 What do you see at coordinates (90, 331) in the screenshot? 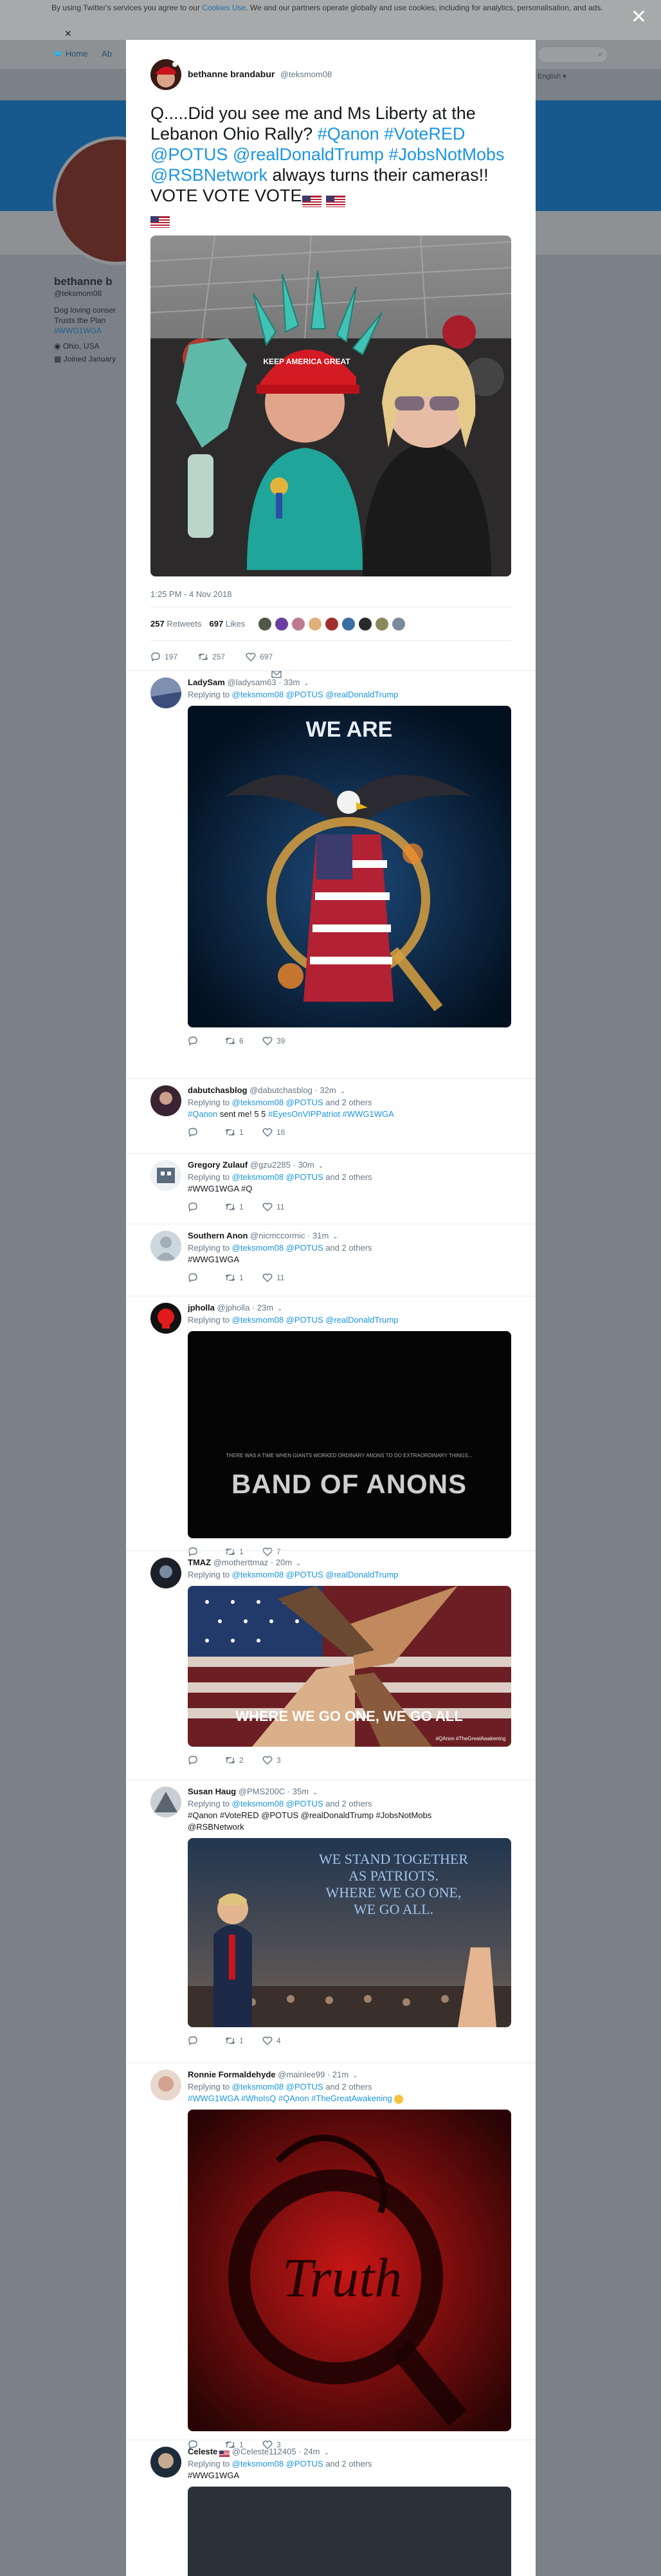
I see `bio-tag: #WWG1WGA` at bounding box center [90, 331].